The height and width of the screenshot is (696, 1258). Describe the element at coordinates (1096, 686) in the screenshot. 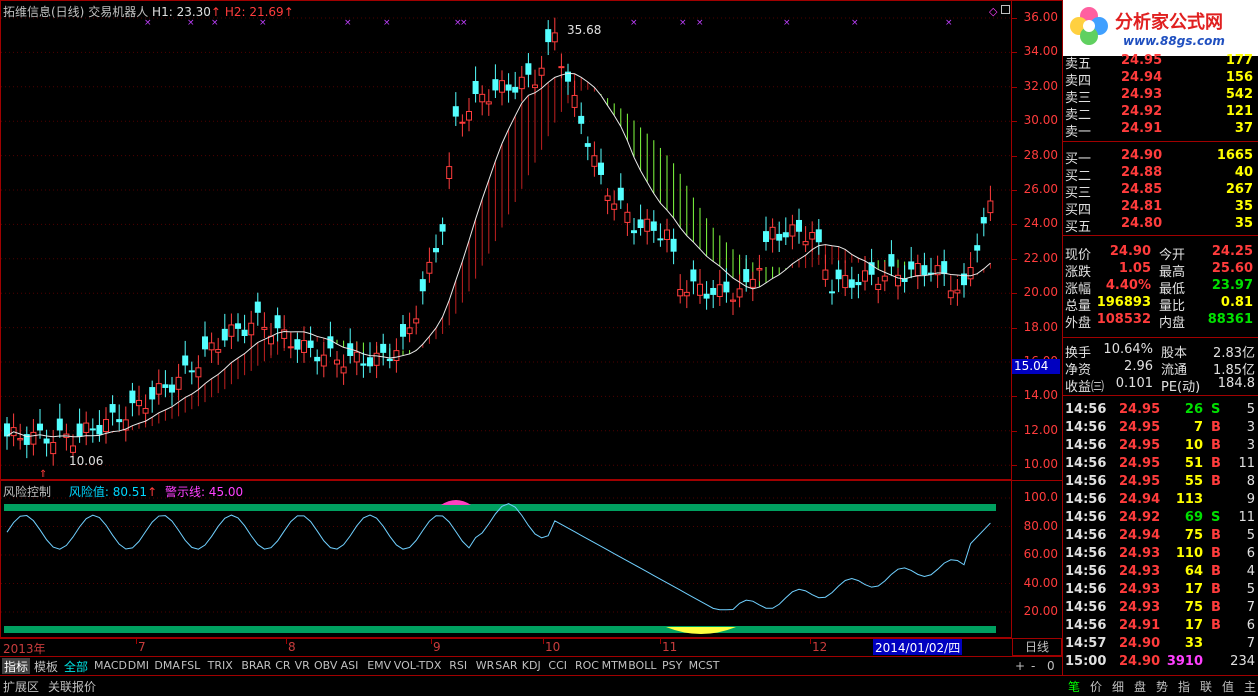

I see `panel-tab-1: 价` at that location.